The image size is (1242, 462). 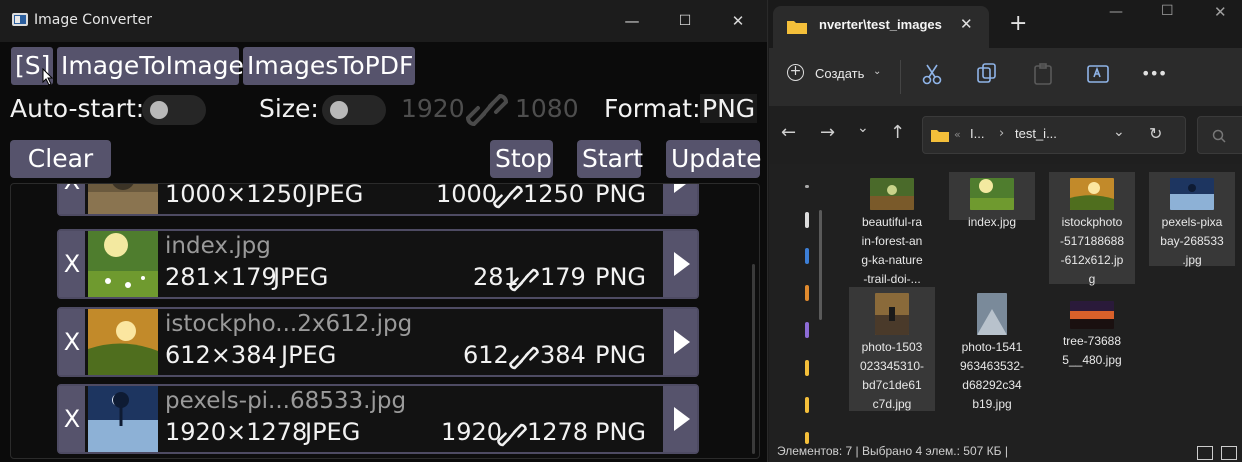 What do you see at coordinates (729, 108) in the screenshot?
I see `format-select: PNG` at bounding box center [729, 108].